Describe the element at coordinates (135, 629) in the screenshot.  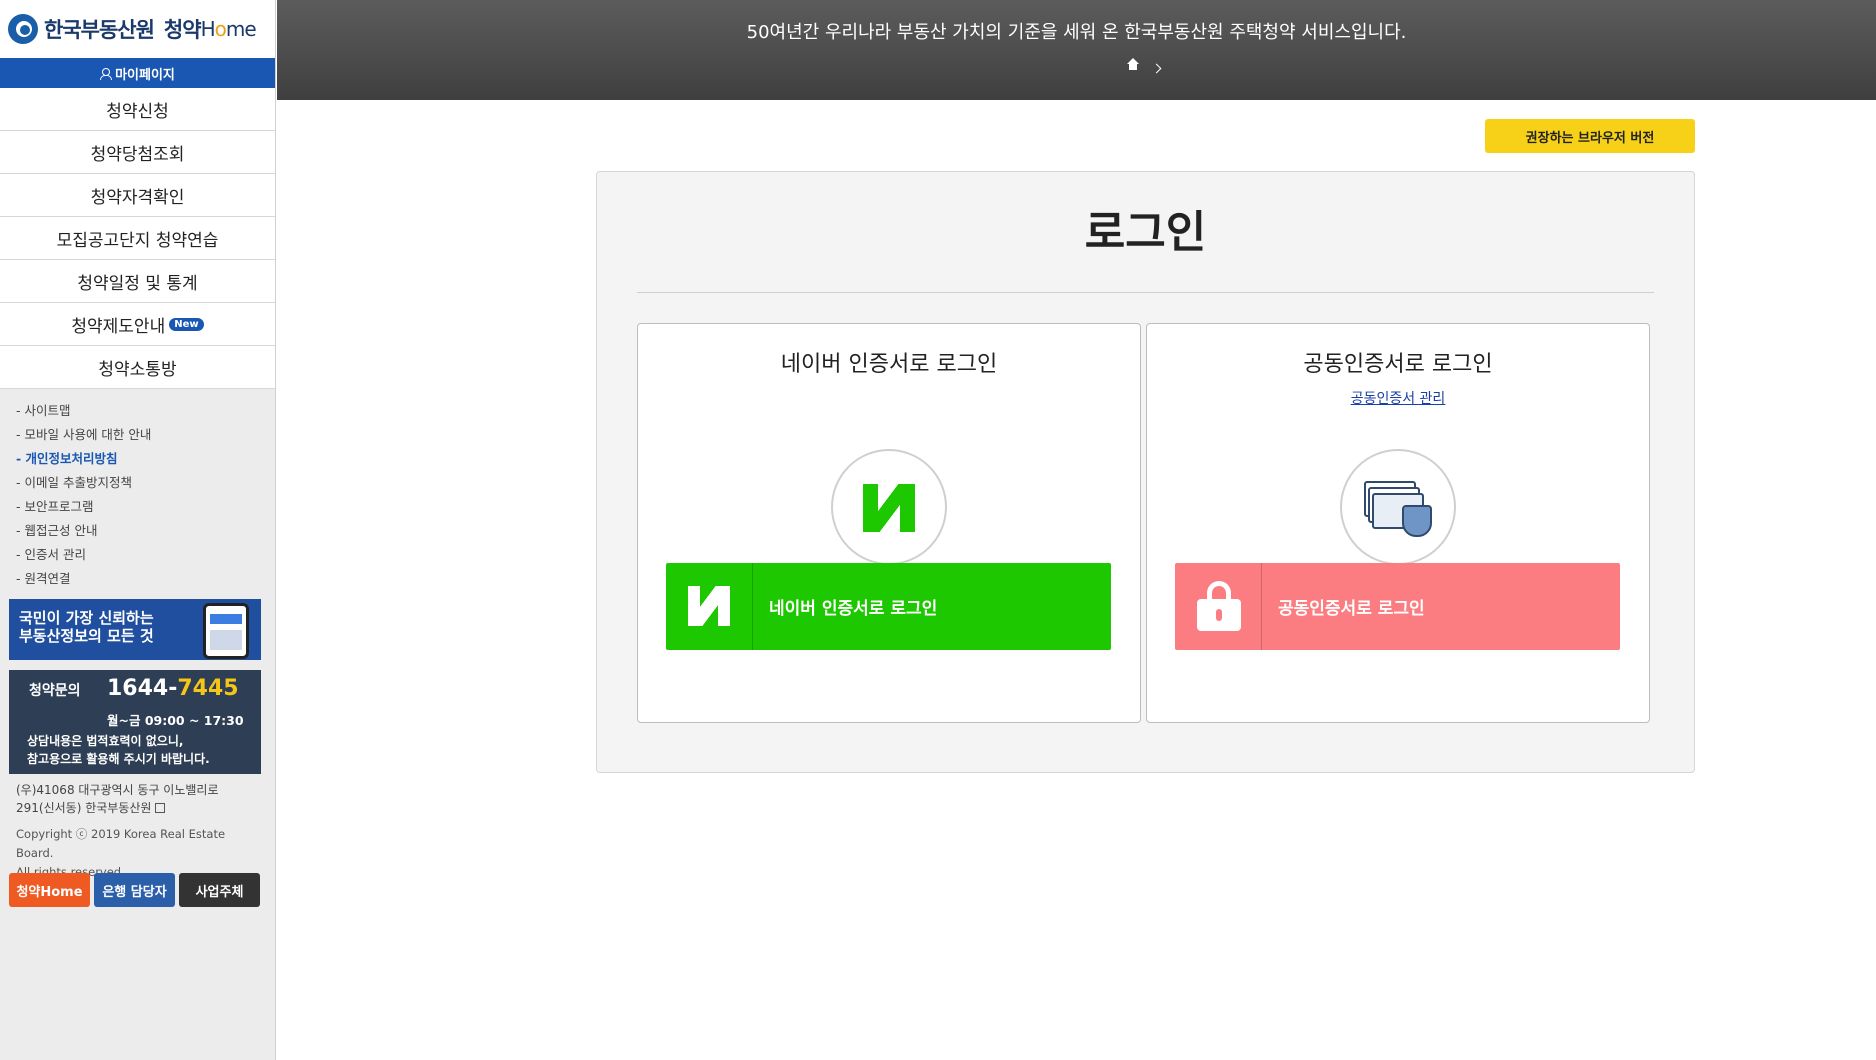
I see `promo-banner: 국민이 가장 신뢰하는 부동산정보의 모든 것` at that location.